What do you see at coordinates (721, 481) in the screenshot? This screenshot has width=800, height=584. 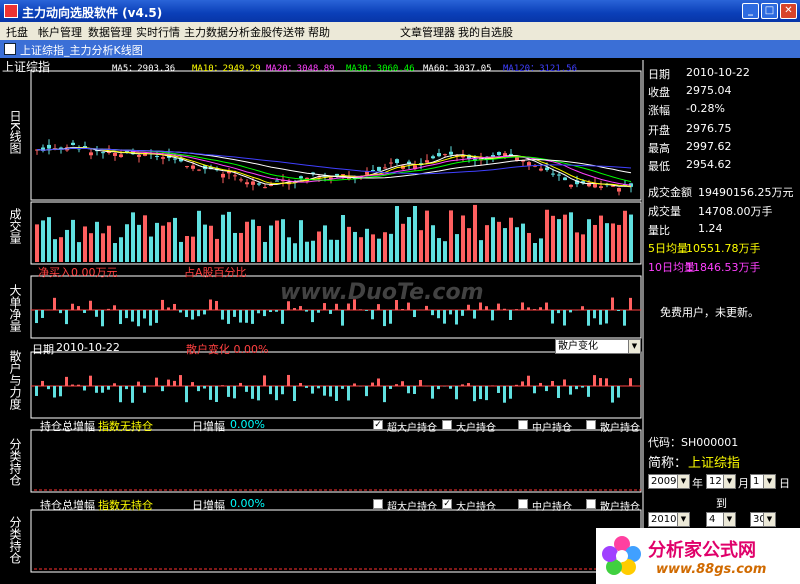 I see `start-month-select: 12 ▼` at bounding box center [721, 481].